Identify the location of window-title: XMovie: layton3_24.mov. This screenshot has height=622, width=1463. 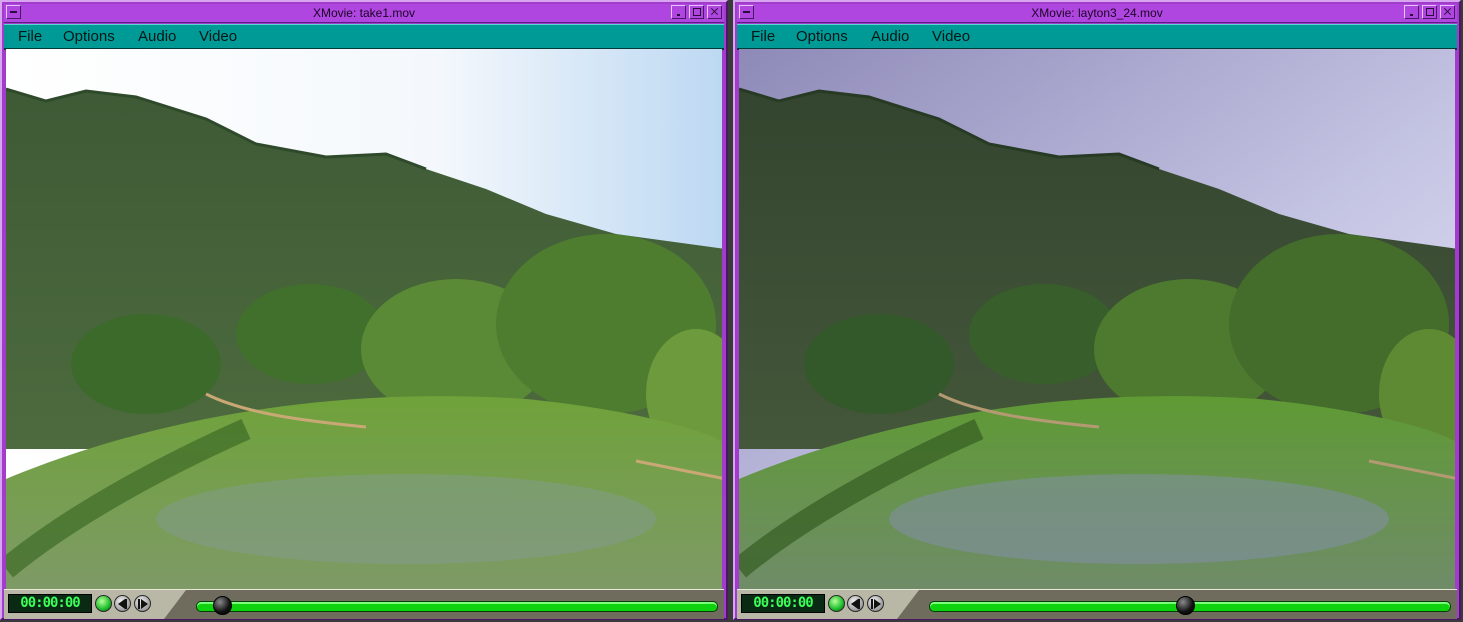
(1097, 13).